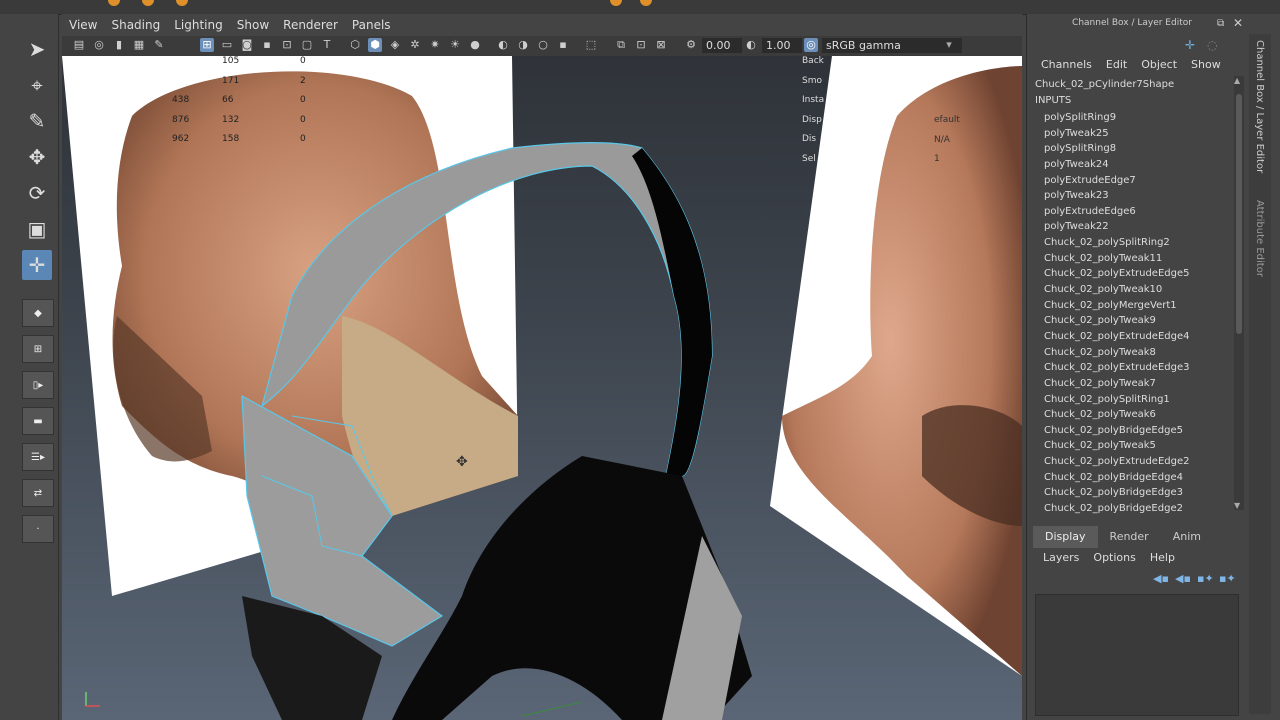 This screenshot has height=720, width=1280. Describe the element at coordinates (1144, 290) in the screenshot. I see `input-node-item: Chuck_02_polyTweak10` at that location.